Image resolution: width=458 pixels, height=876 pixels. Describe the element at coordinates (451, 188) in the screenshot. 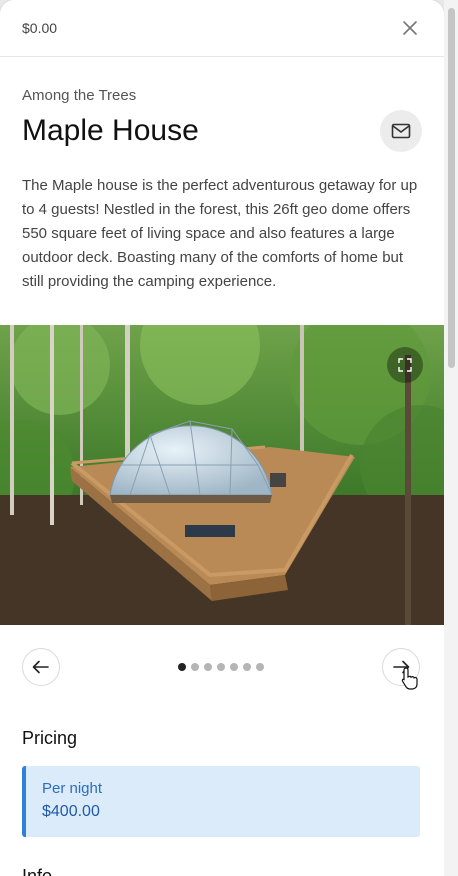

I see `scroll-thumb` at that location.